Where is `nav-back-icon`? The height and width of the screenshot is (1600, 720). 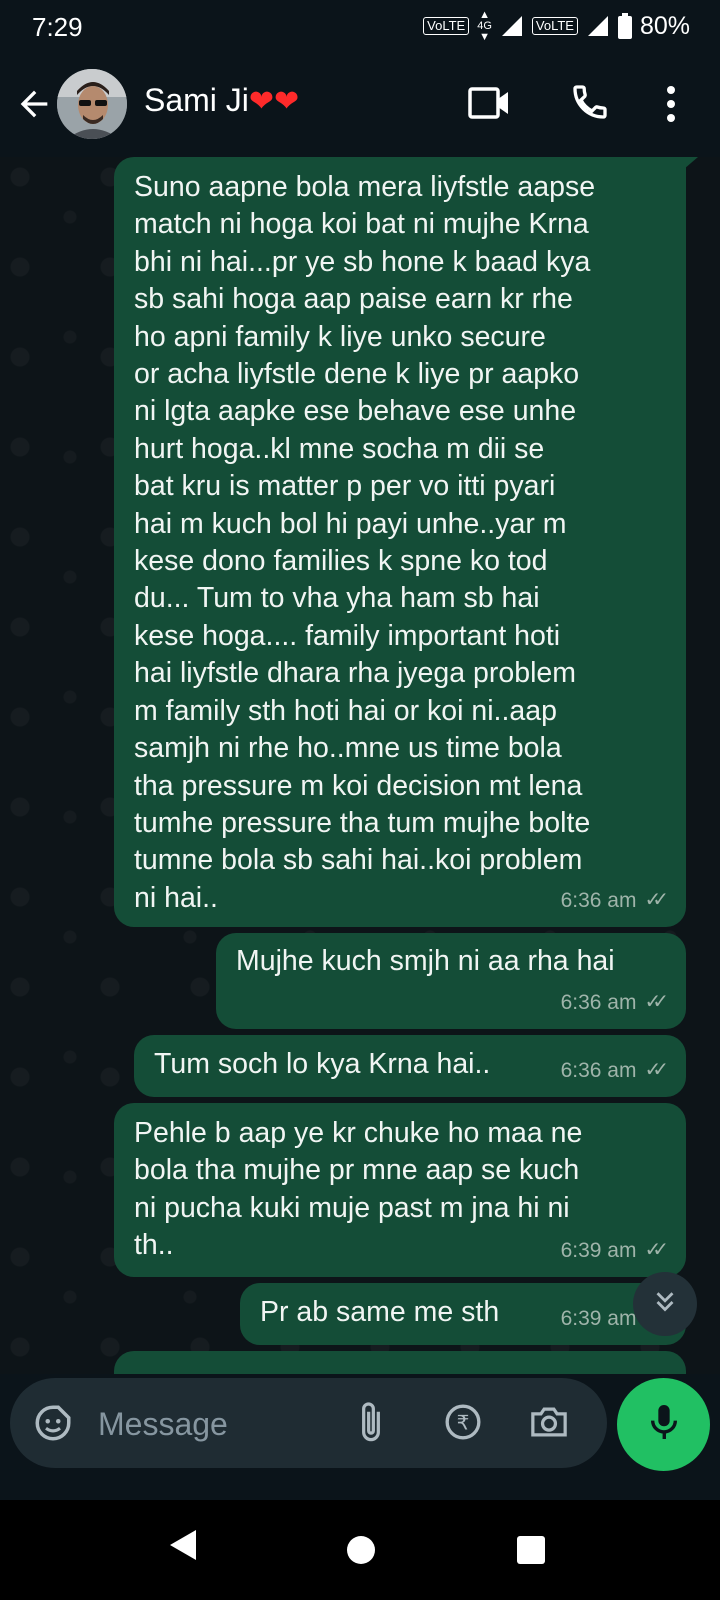
nav-back-icon is located at coordinates (183, 1547).